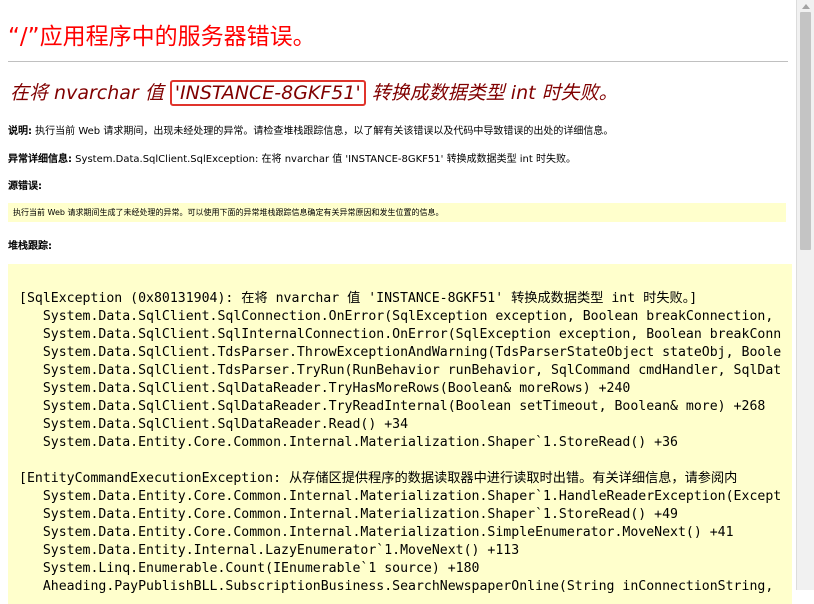 The width and height of the screenshot is (814, 604). What do you see at coordinates (491, 93) in the screenshot?
I see `error-message-suffix: 转换成数据类型 int 时失败。` at bounding box center [491, 93].